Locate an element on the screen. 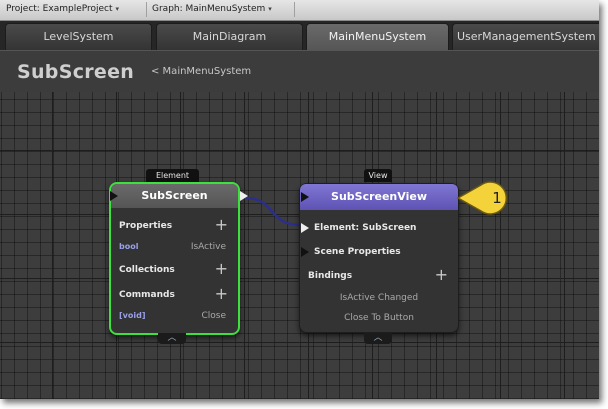 The width and height of the screenshot is (608, 409). element-reference-row: Element: SubScreen is located at coordinates (382, 228).